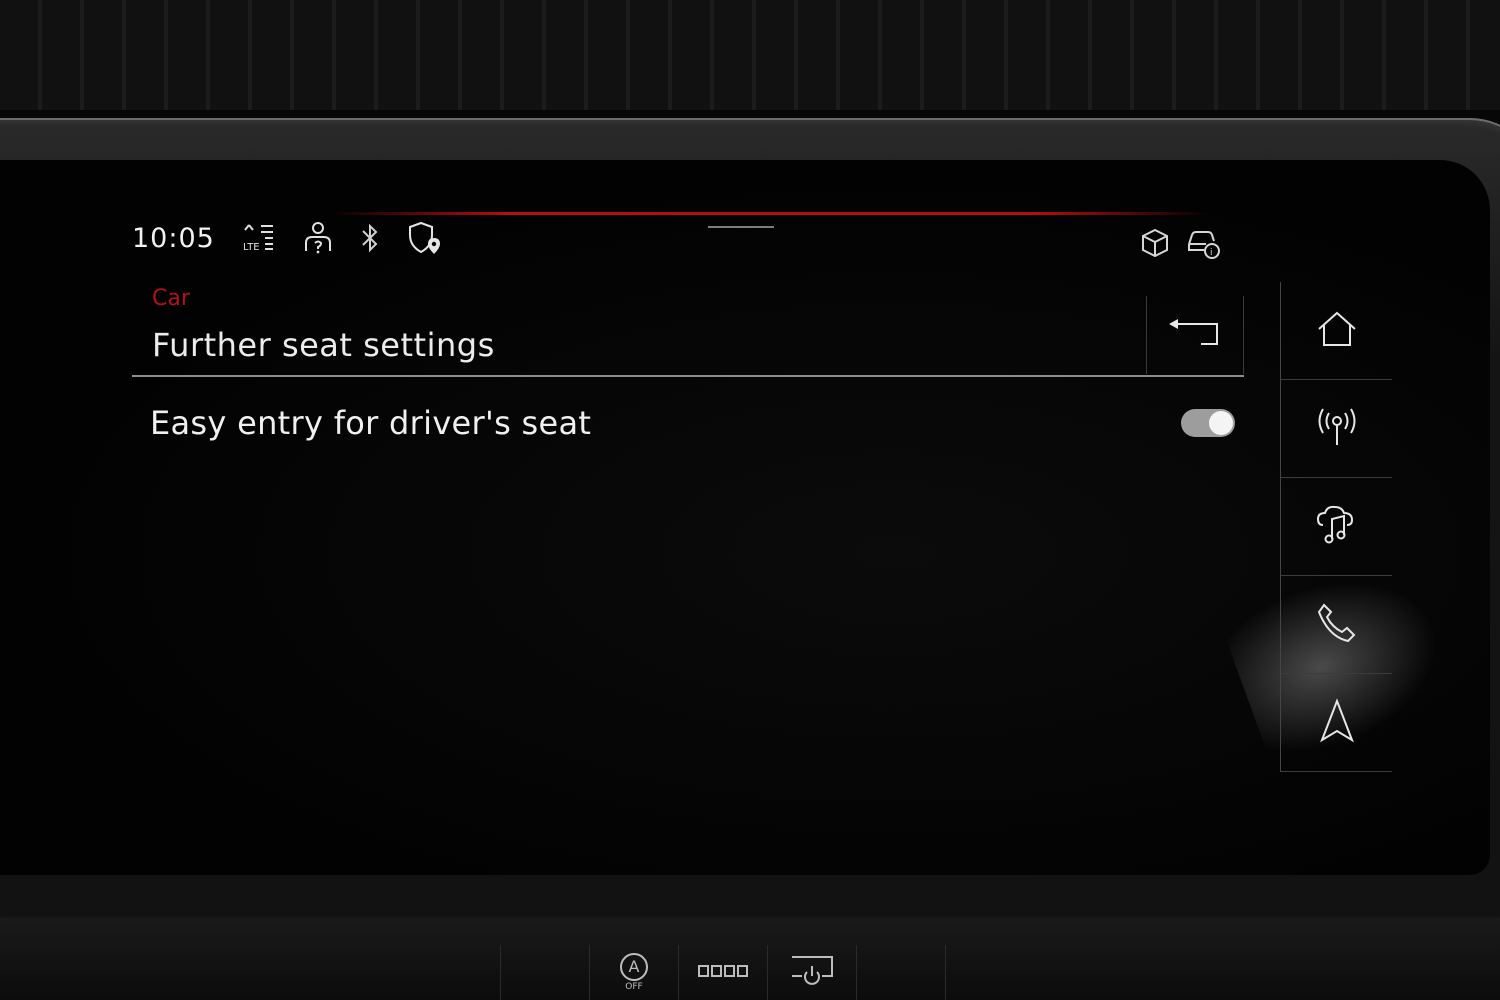 The height and width of the screenshot is (1000, 1500). What do you see at coordinates (750, 55) in the screenshot?
I see `air-vent-top` at bounding box center [750, 55].